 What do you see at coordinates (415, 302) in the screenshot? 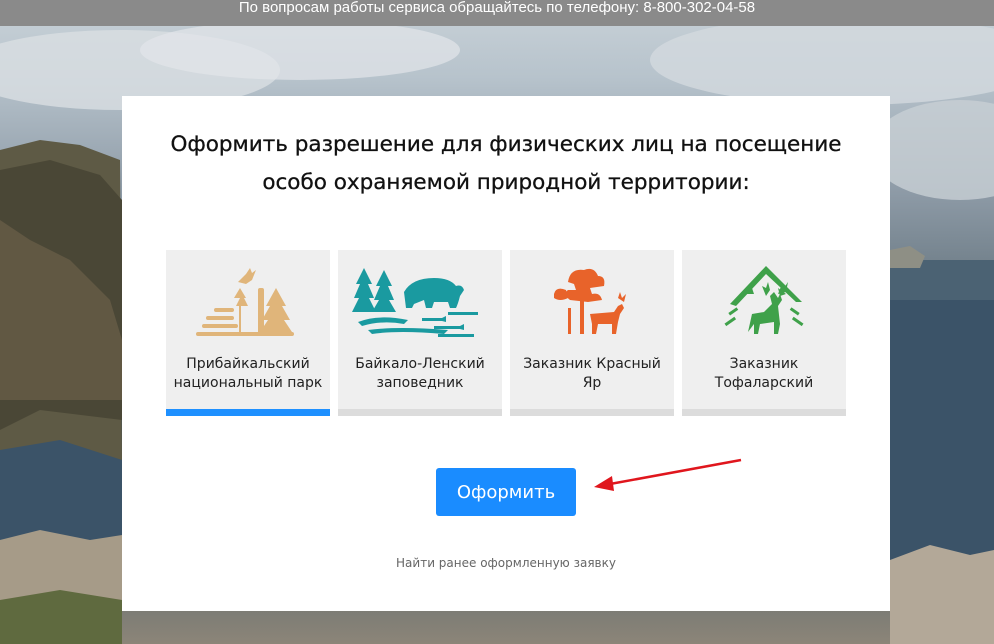
I see `baikalo-lensky-reserve-logo-icon` at bounding box center [415, 302].